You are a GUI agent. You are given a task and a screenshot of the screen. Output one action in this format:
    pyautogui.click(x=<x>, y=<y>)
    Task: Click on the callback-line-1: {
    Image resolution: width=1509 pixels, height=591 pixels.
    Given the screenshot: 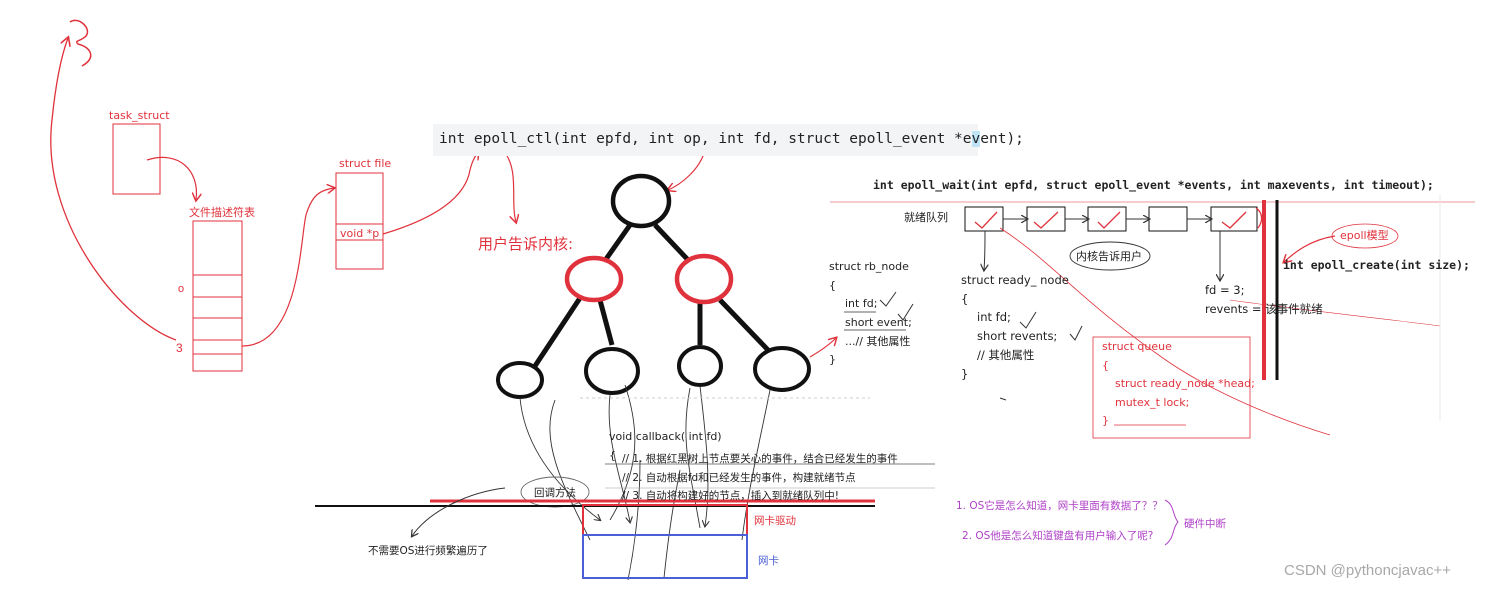 What is the action you would take?
    pyautogui.click(x=612, y=455)
    